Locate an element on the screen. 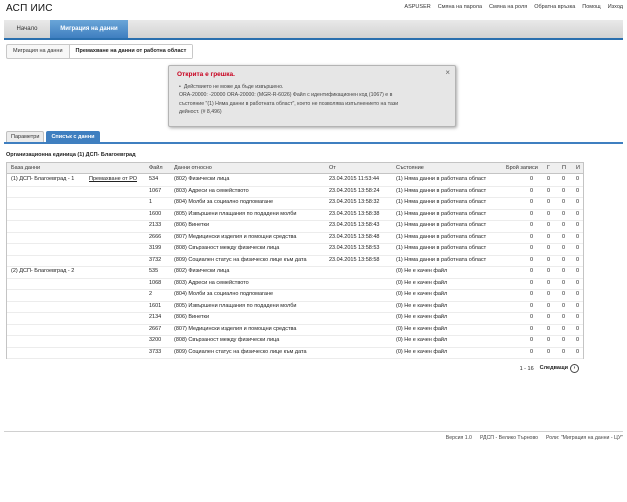  cell-file: 3733 is located at coordinates (155, 351).